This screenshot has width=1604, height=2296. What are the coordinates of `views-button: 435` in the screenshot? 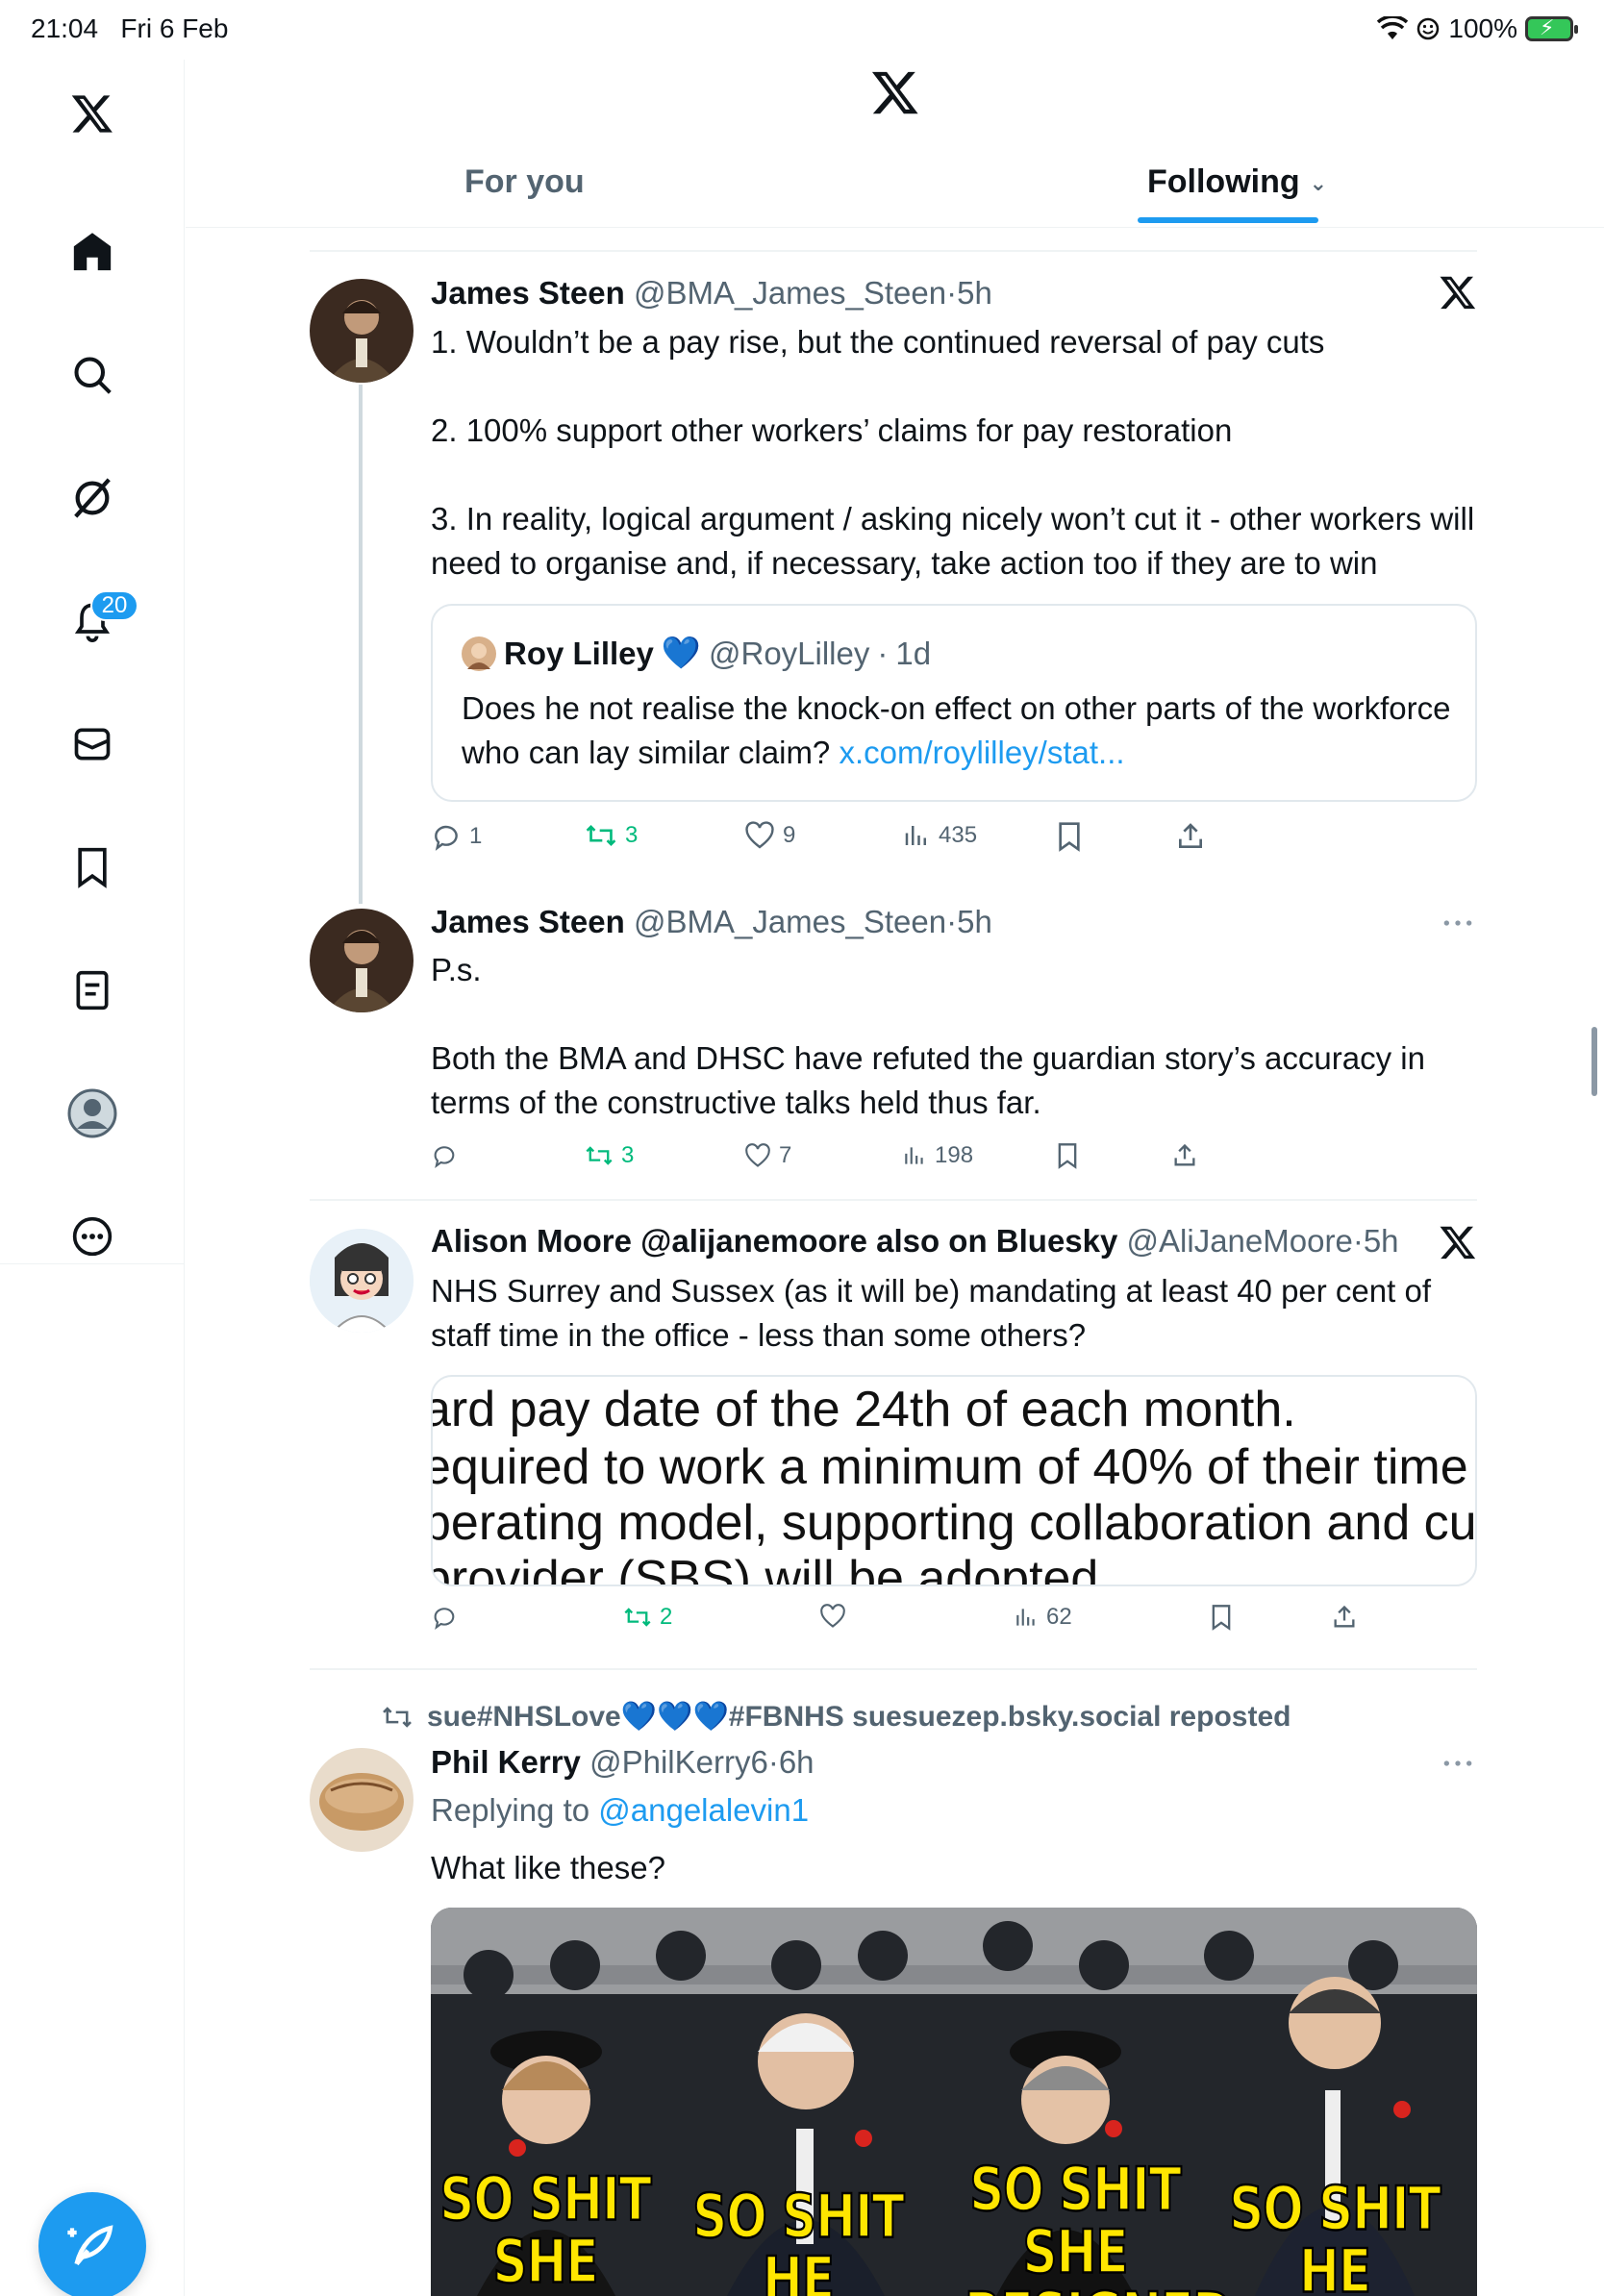 It's located at (939, 835).